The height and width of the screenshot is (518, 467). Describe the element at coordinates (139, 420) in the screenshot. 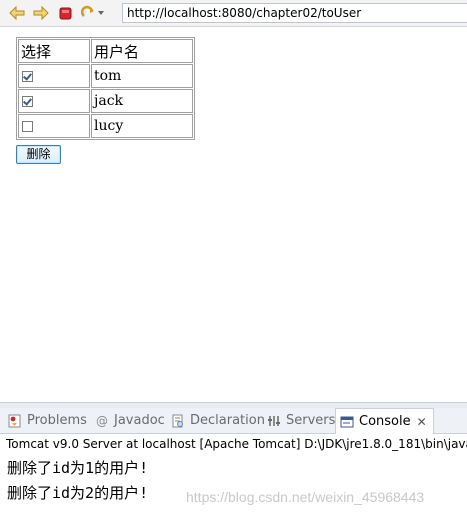

I see `tab-label: Javadoc` at that location.